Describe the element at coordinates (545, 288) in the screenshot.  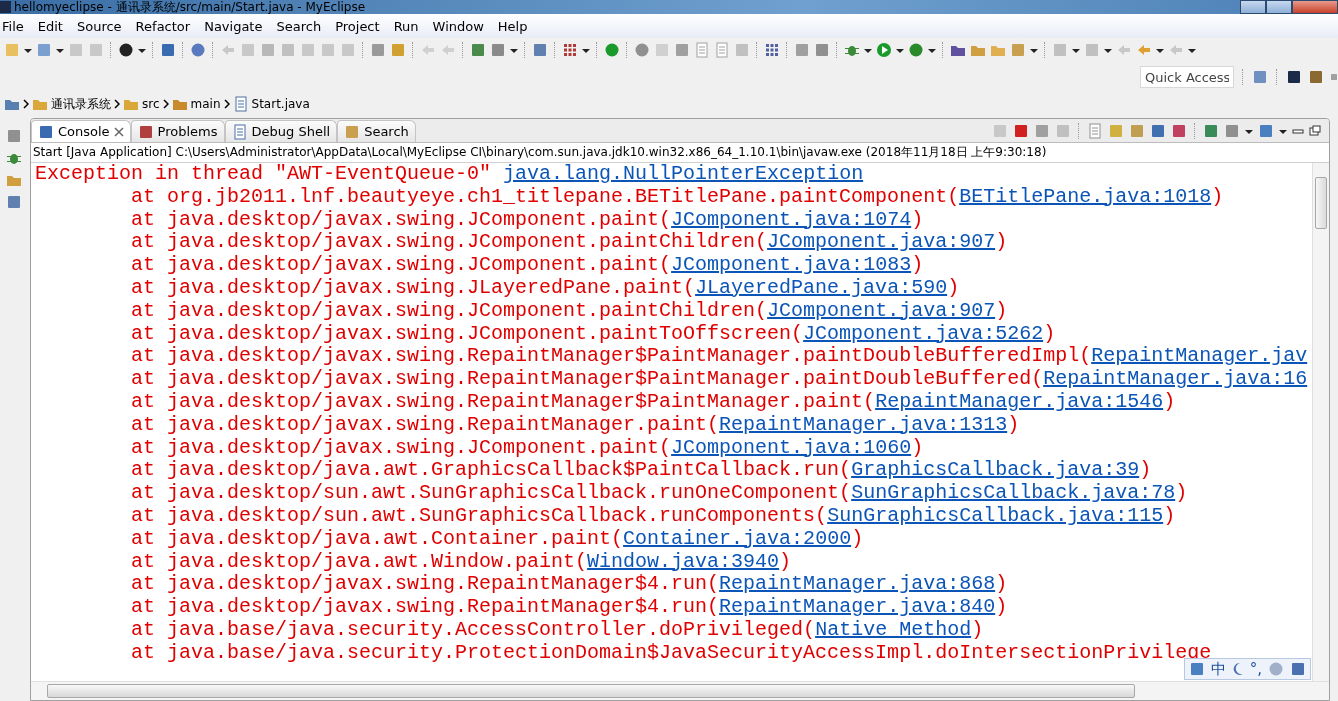
I see `stack-trace-line: at java.desktop/javax.swing.JLayeredPane.paint(JLayeredPane.java:590)` at that location.